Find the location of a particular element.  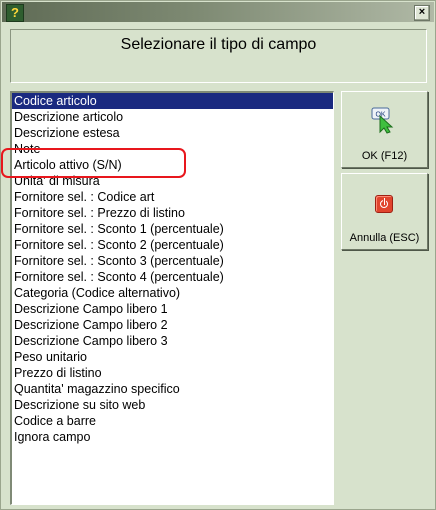

cancel-button: Annulla (ESC) is located at coordinates (384, 211).